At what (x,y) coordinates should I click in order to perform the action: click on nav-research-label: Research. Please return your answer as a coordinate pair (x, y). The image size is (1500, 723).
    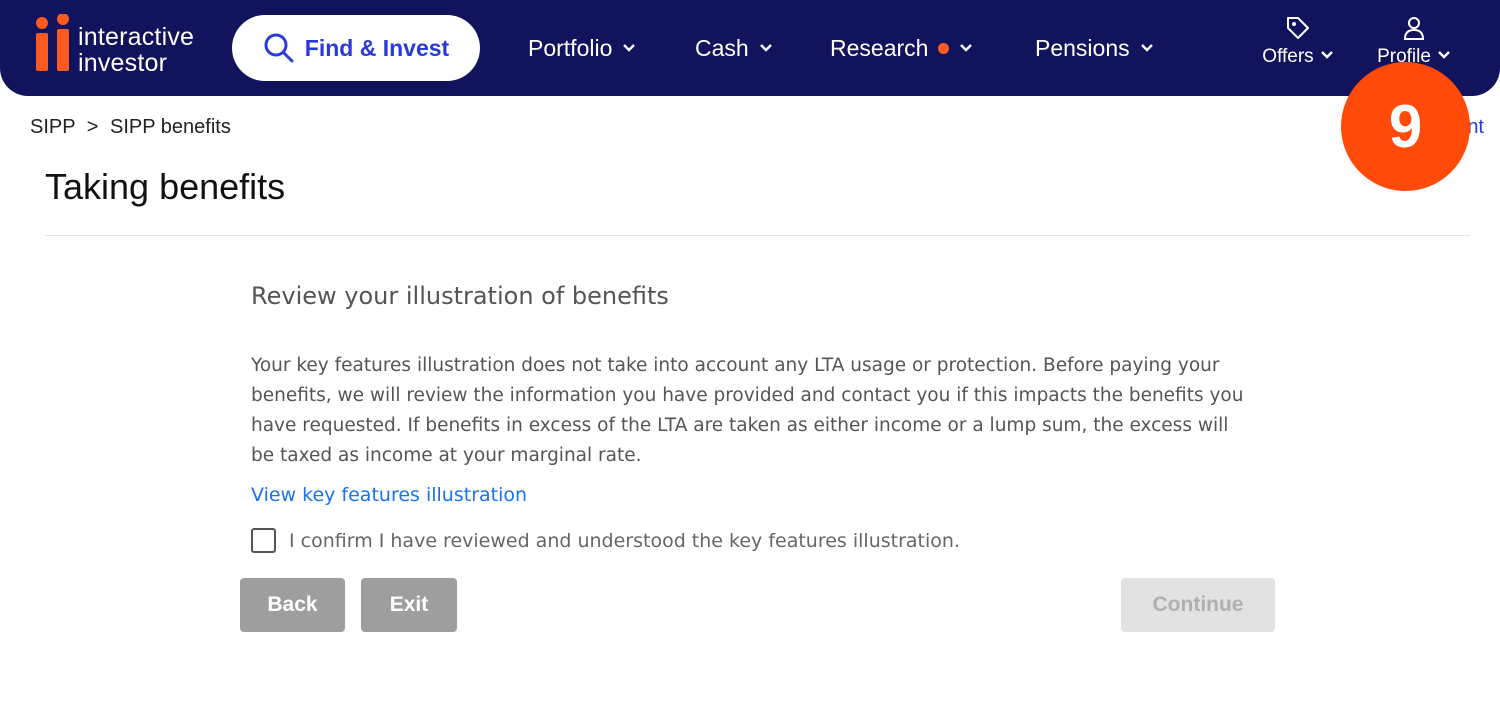
    Looking at the image, I should click on (879, 47).